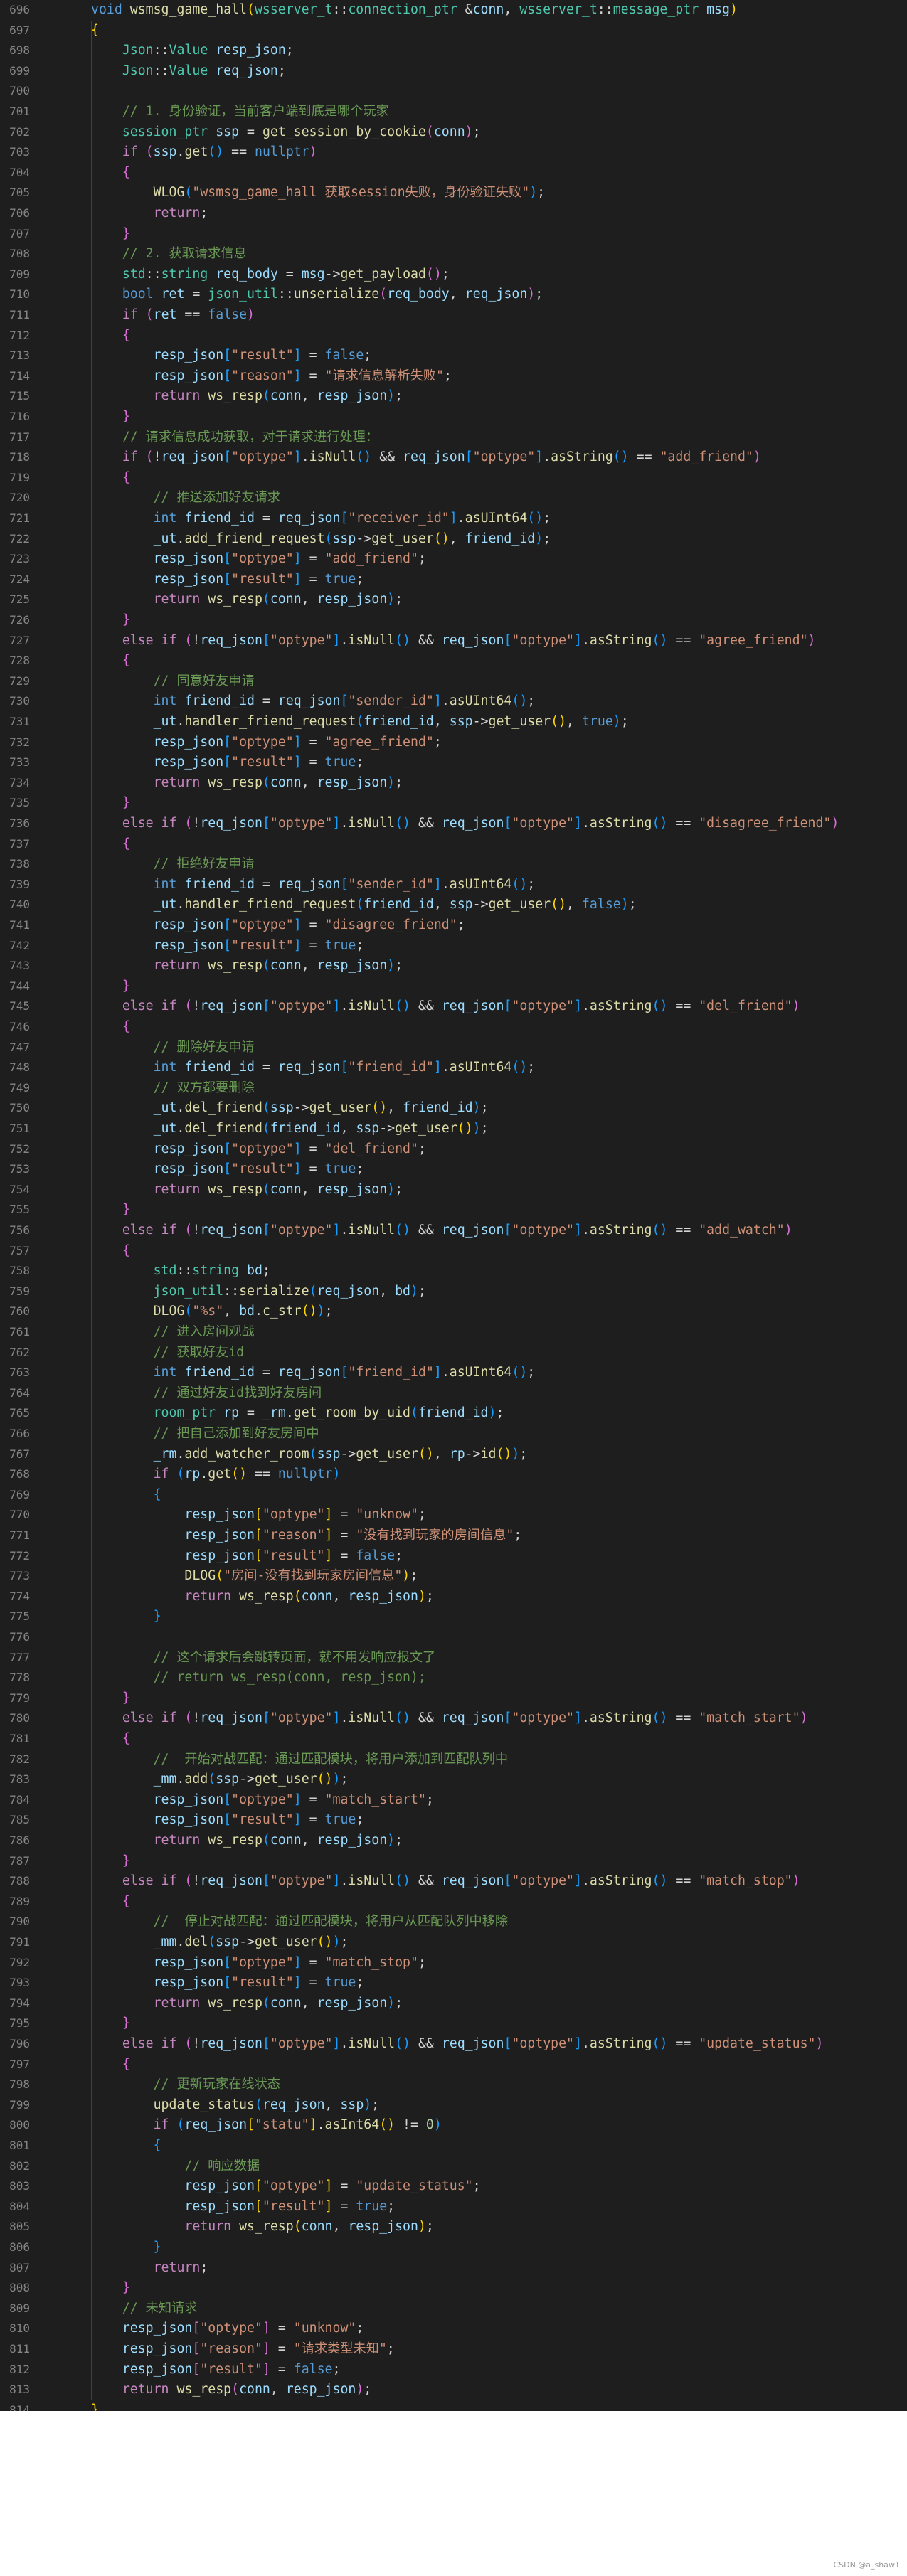 The height and width of the screenshot is (2576, 907). Describe the element at coordinates (364, 538) in the screenshot. I see `code-token: ->` at that location.